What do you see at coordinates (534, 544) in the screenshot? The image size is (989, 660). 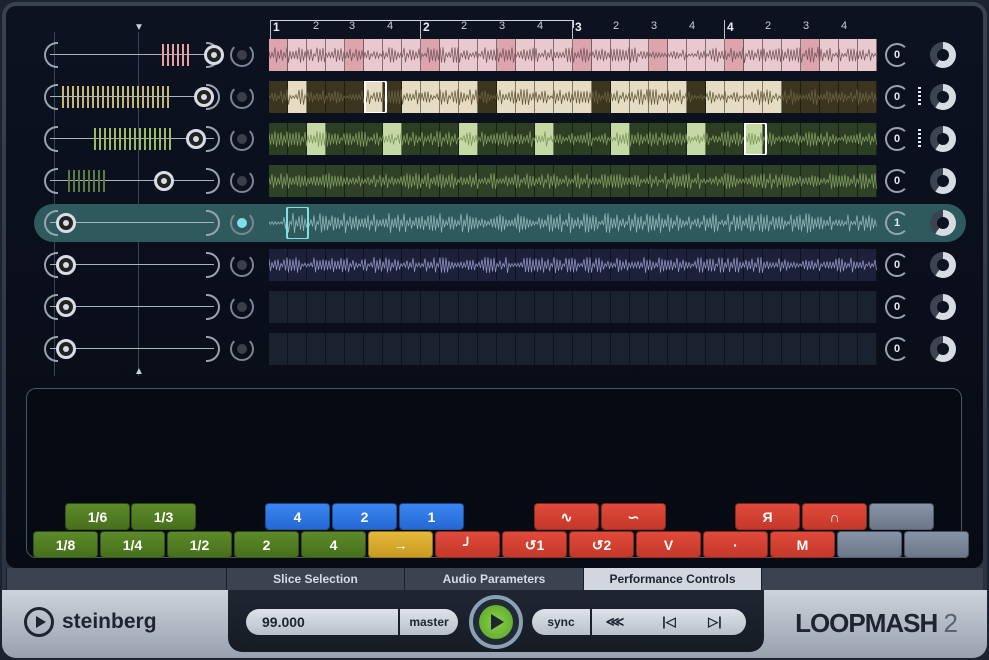 I see `performance-button: ↺1` at bounding box center [534, 544].